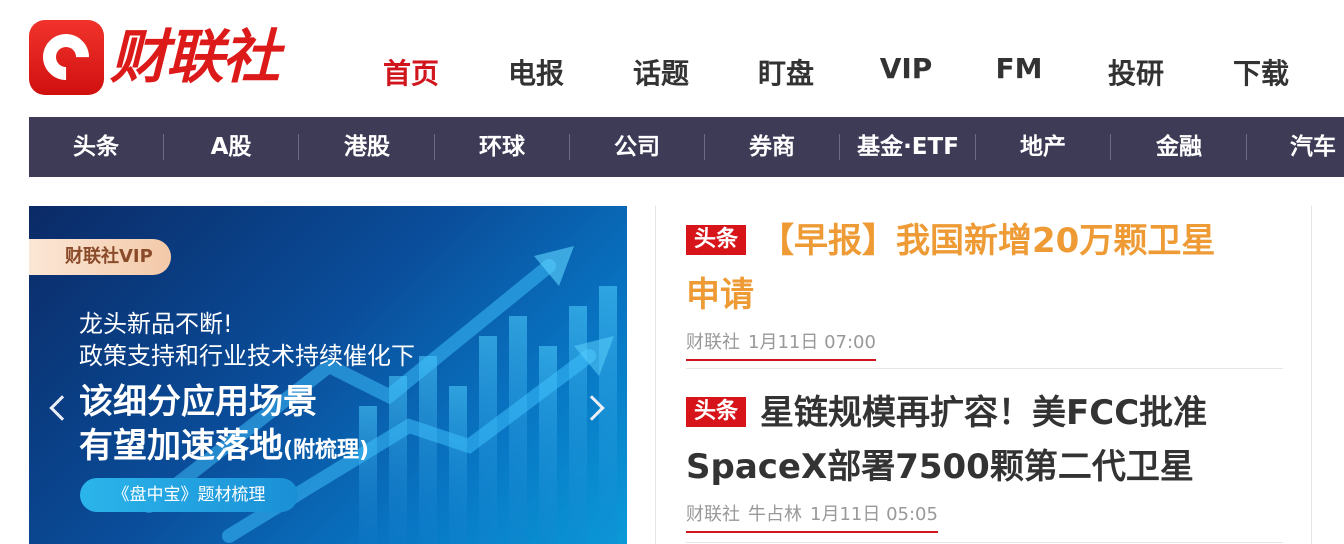 The height and width of the screenshot is (544, 1344). What do you see at coordinates (198, 402) in the screenshot?
I see `banner-title-1: 该细分应用场景` at bounding box center [198, 402].